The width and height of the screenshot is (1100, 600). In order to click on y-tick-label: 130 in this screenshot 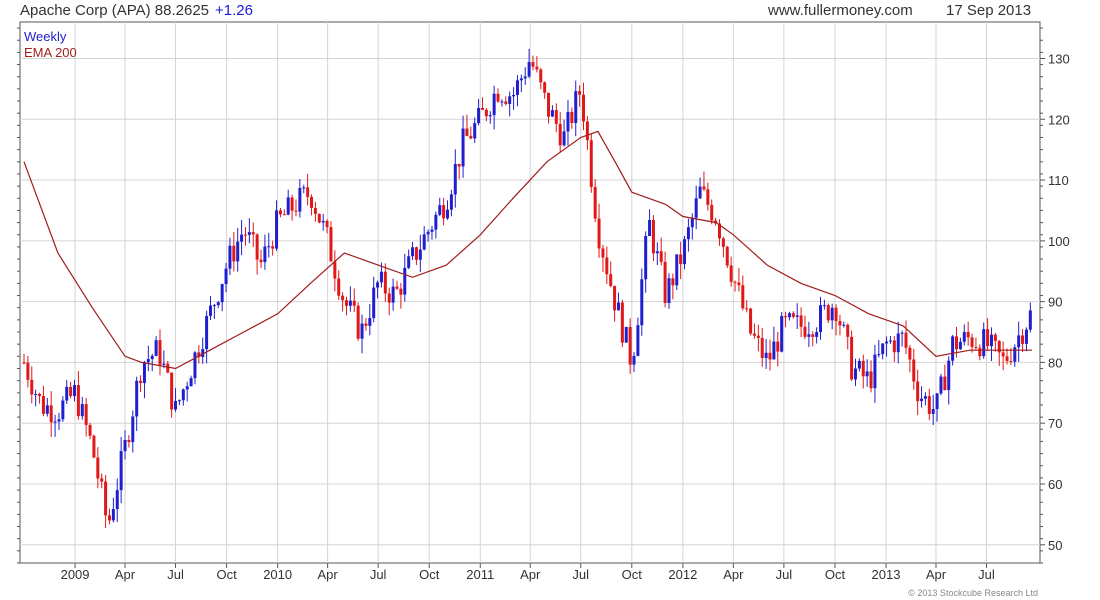, I will do `click(1059, 58)`.